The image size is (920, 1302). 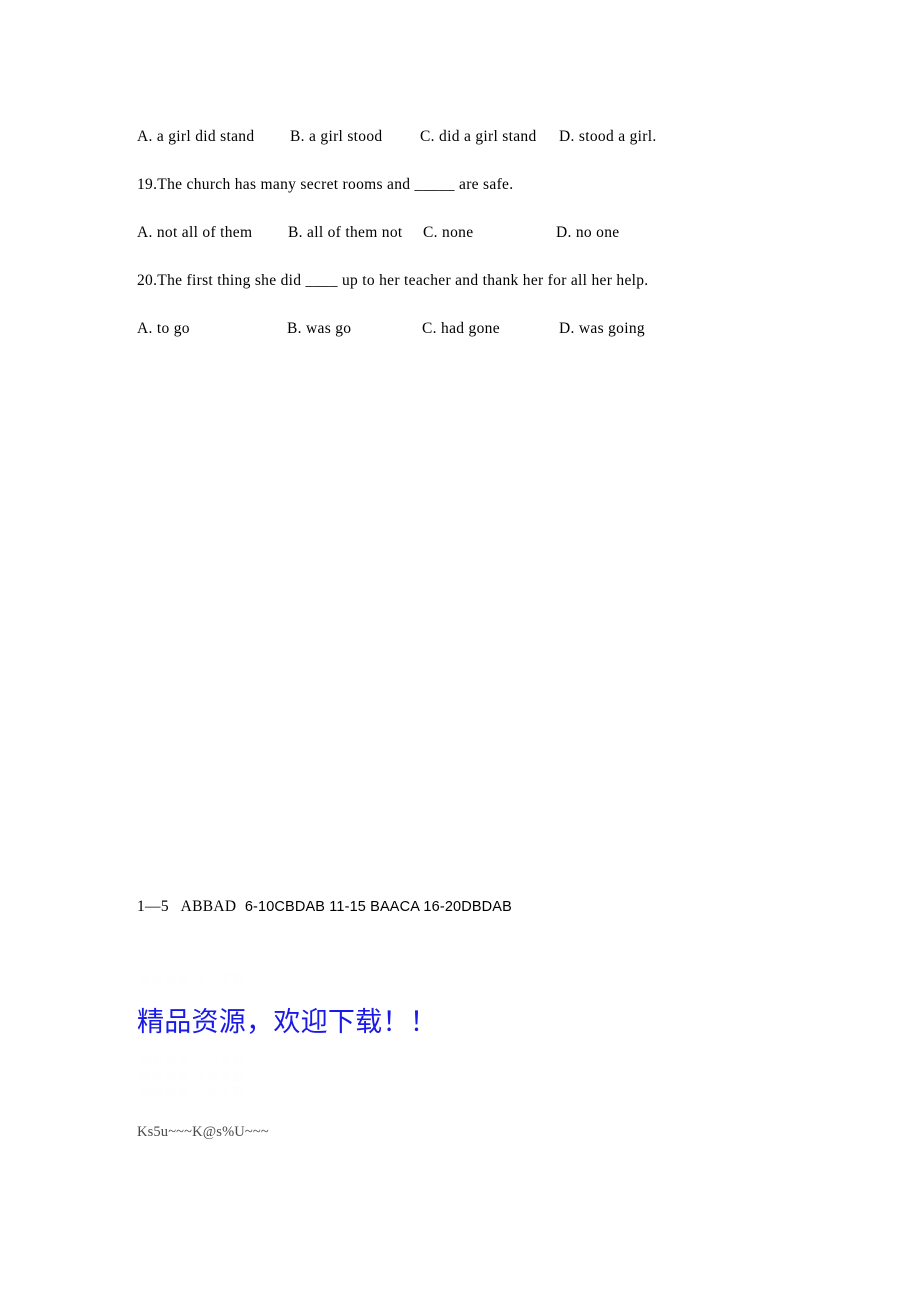 What do you see at coordinates (336, 136) in the screenshot?
I see `option-b: B. a girl stood` at bounding box center [336, 136].